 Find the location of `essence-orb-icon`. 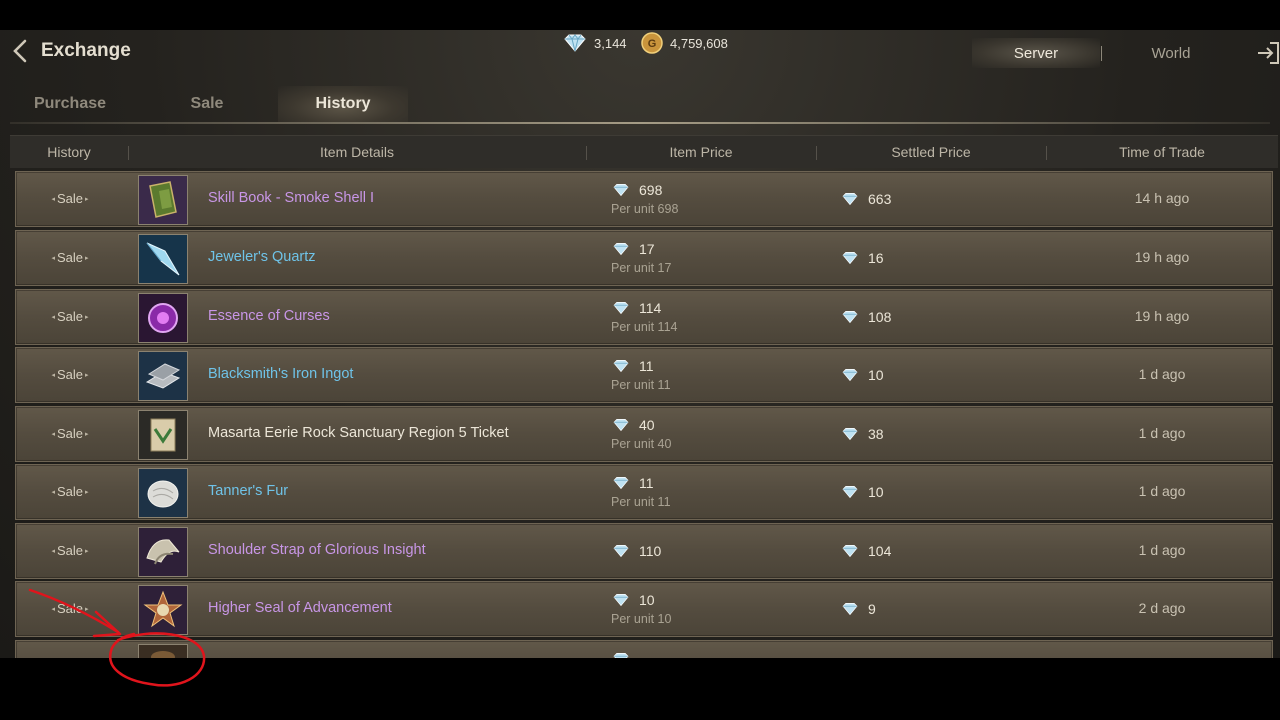

essence-orb-icon is located at coordinates (163, 318).